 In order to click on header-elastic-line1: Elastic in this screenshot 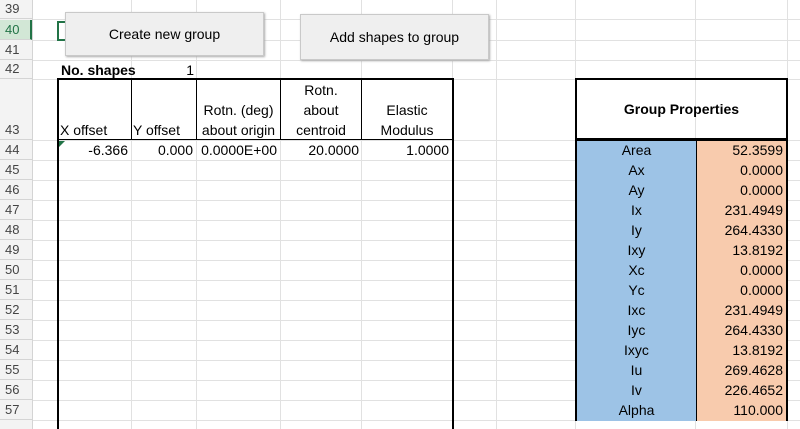, I will do `click(407, 110)`.